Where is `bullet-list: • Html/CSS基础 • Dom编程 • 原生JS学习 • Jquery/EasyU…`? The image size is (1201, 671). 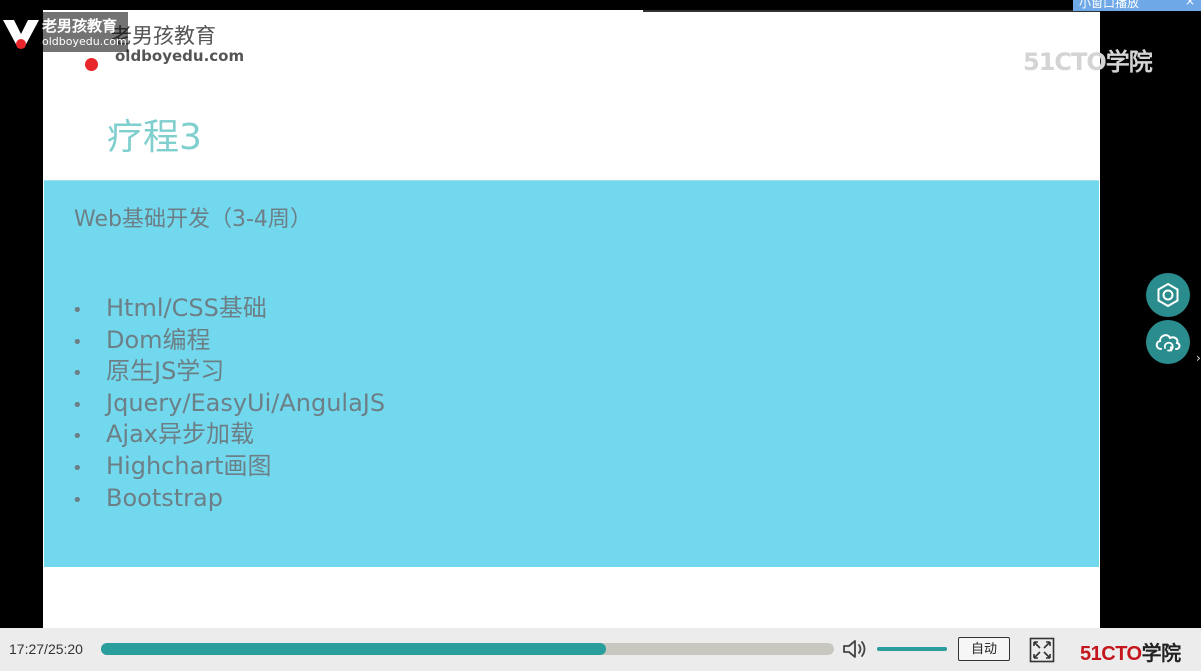
bullet-list: • Html/CSS基础 • Dom编程 • 原生JS学习 • Jquery/EasyU… is located at coordinates (228, 403).